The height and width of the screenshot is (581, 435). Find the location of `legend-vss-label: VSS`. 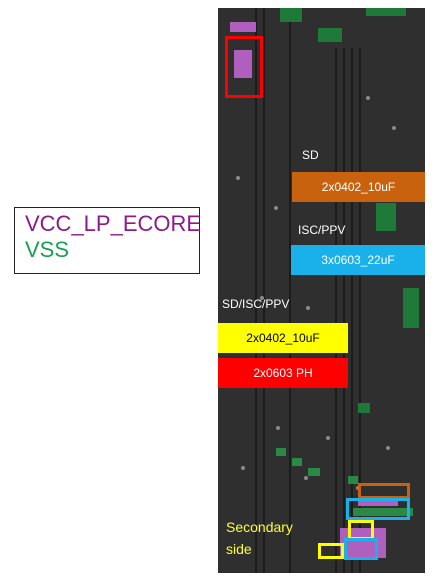

legend-vss-label: VSS is located at coordinates (47, 249).